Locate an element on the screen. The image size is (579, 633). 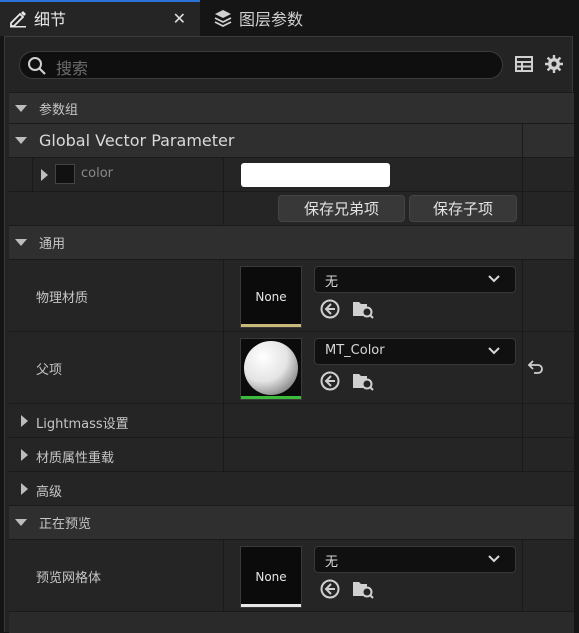
section-advanced: 高级 is located at coordinates (291, 488).